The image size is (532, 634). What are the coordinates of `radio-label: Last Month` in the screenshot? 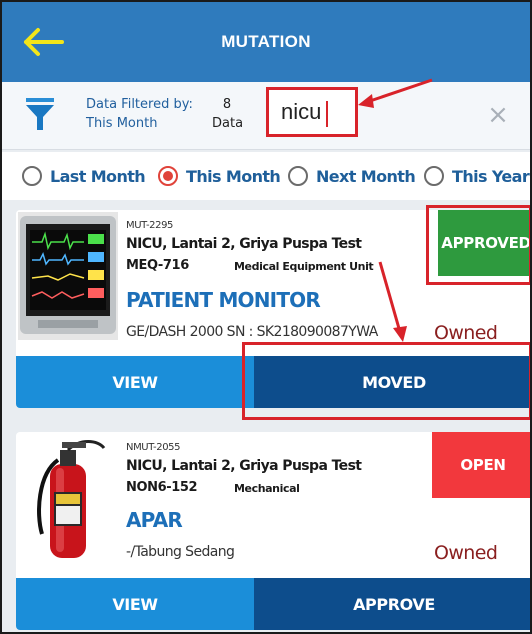 It's located at (98, 176).